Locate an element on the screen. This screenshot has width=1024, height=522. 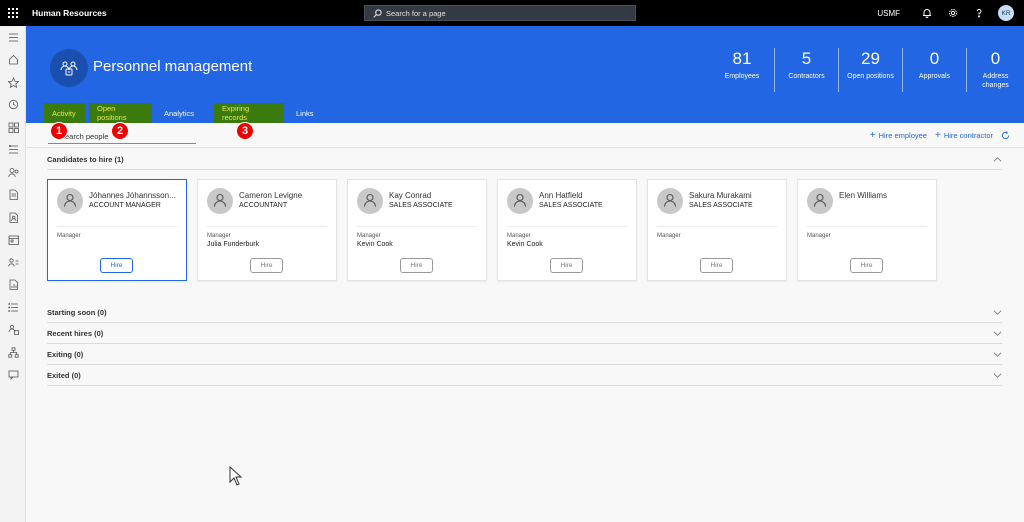
annotation-badge-2: 2 is located at coordinates (120, 131).